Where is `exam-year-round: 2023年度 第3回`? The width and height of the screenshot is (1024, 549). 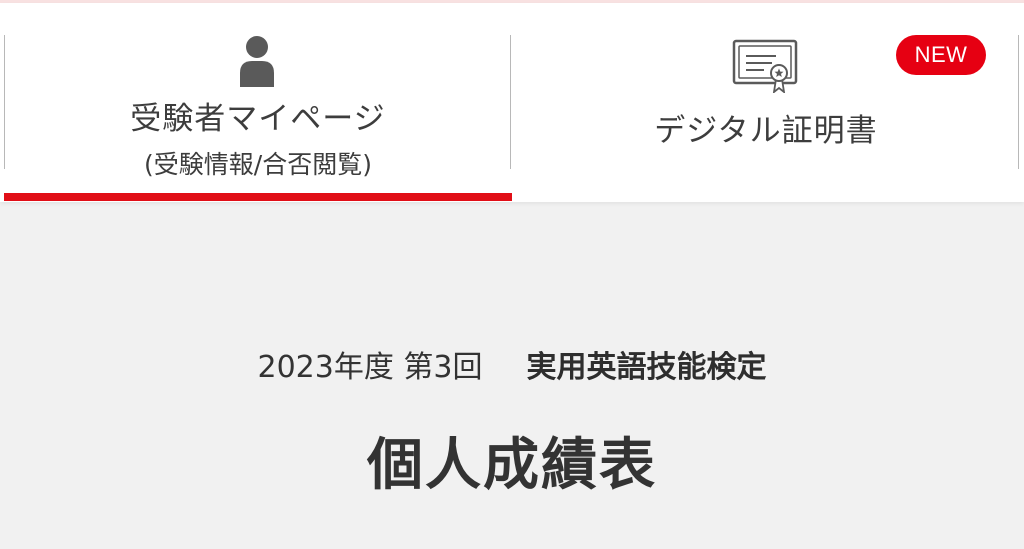 exam-year-round: 2023年度 第3回 is located at coordinates (370, 367).